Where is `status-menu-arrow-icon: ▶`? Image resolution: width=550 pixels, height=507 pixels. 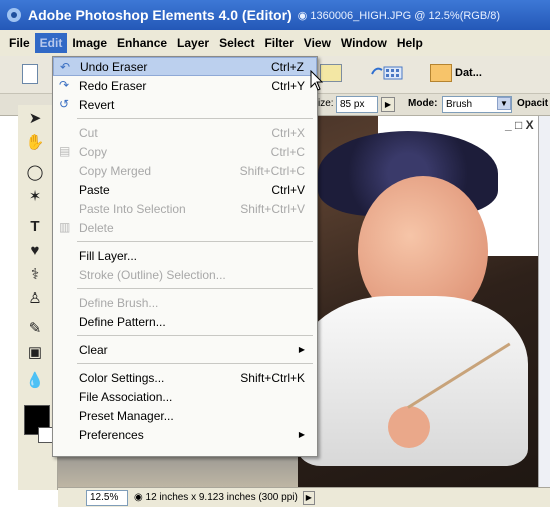 status-menu-arrow-icon: ▶ is located at coordinates (308, 497).